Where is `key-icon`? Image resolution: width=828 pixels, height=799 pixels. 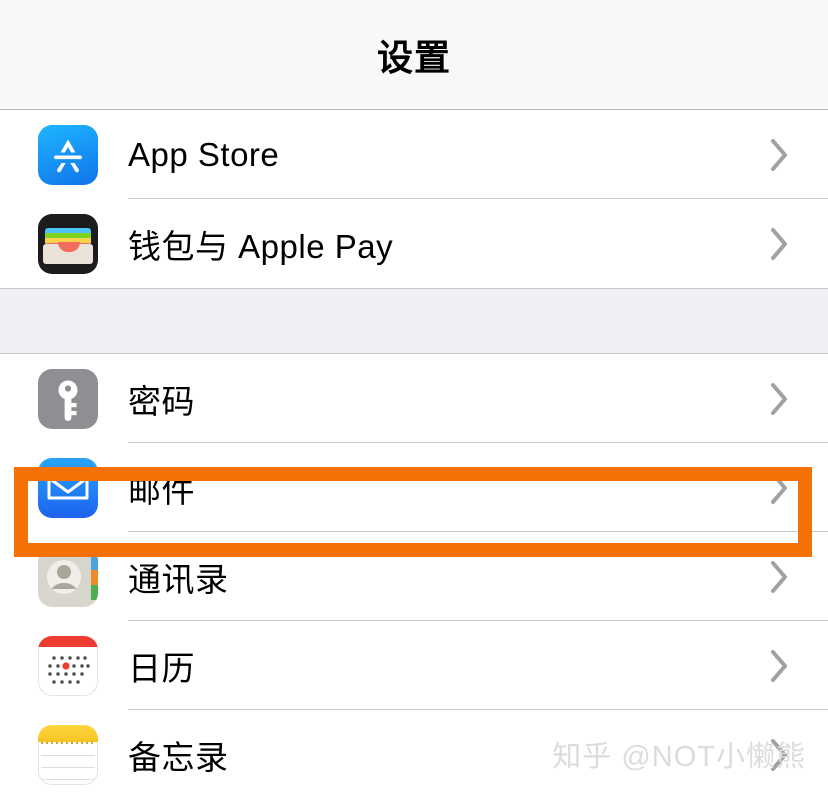
key-icon is located at coordinates (68, 398).